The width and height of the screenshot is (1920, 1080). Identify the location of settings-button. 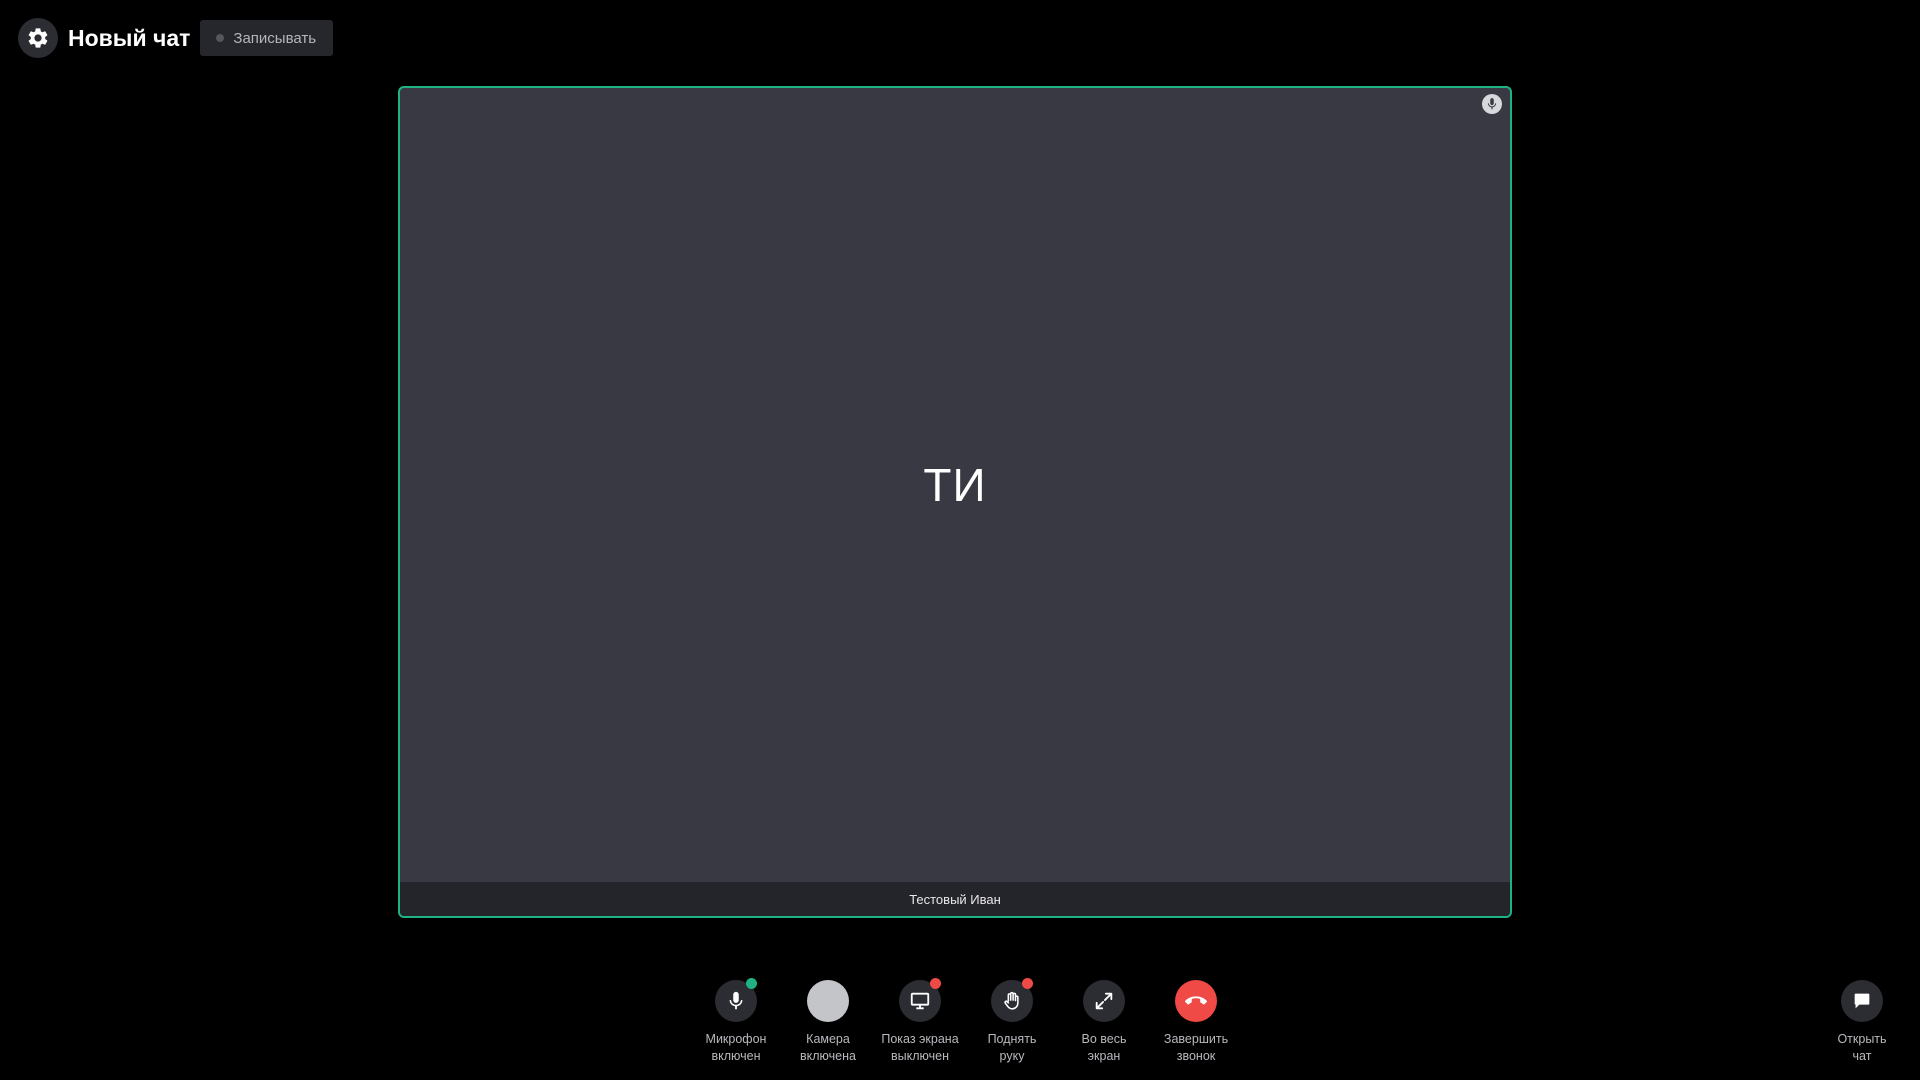
(38, 38).